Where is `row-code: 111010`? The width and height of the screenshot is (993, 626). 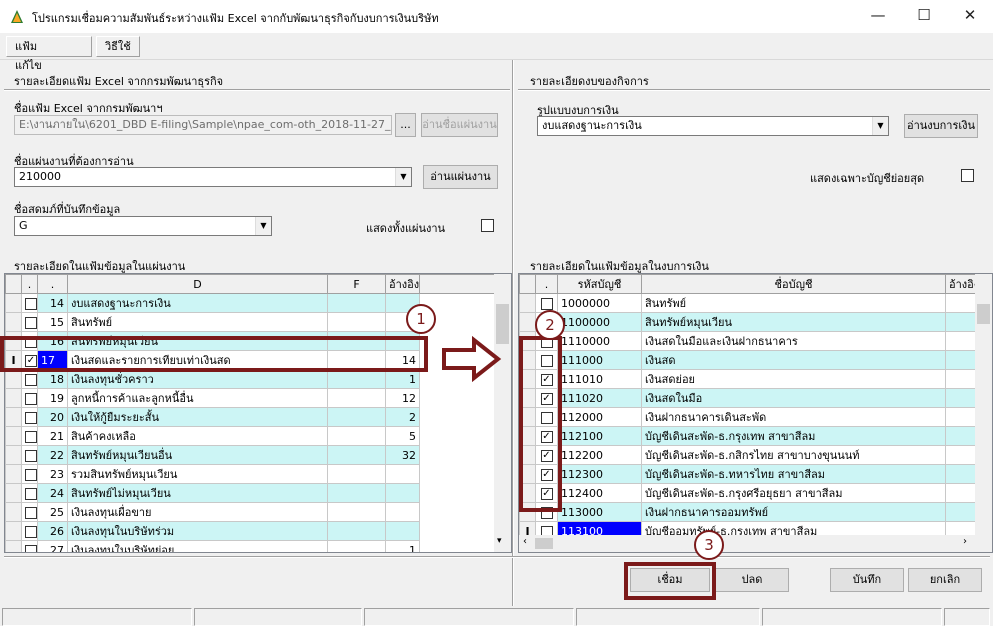
row-code: 111010 is located at coordinates (599, 379).